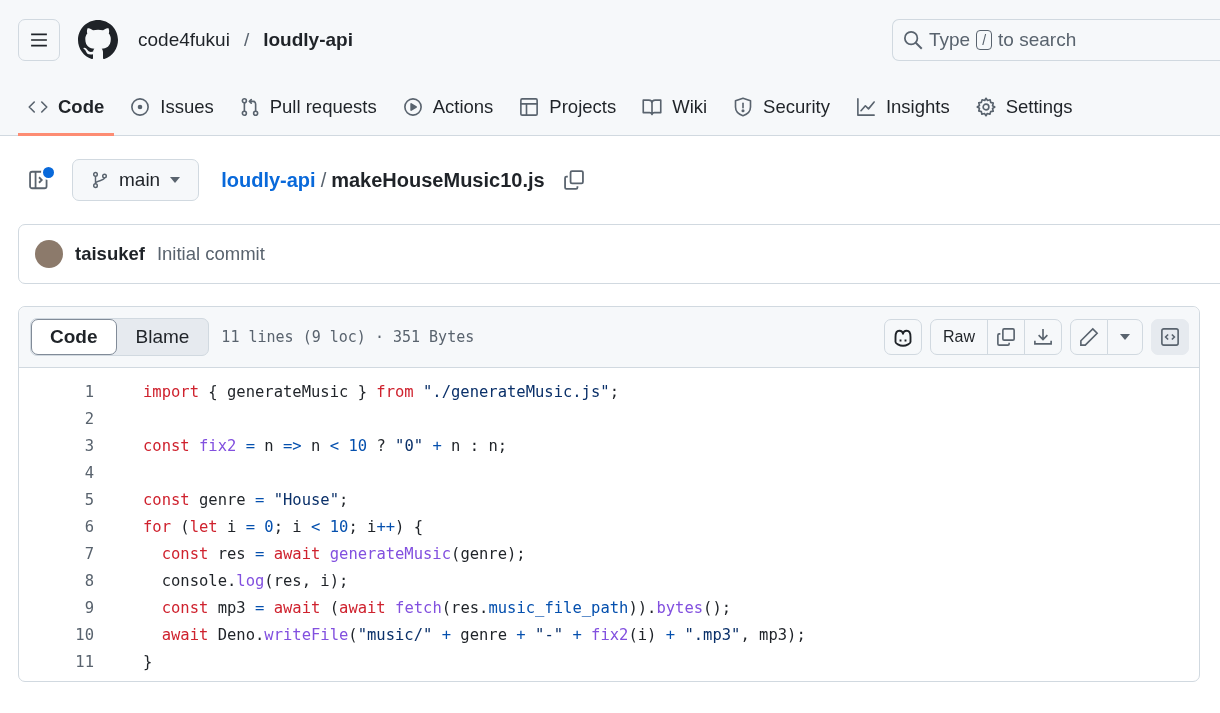 The image size is (1220, 713). Describe the element at coordinates (483, 634) in the screenshot. I see `code-line: await Deno.writeFile("music/" + genre + "-" + fix2(i) + ".mp3", mp3);` at that location.